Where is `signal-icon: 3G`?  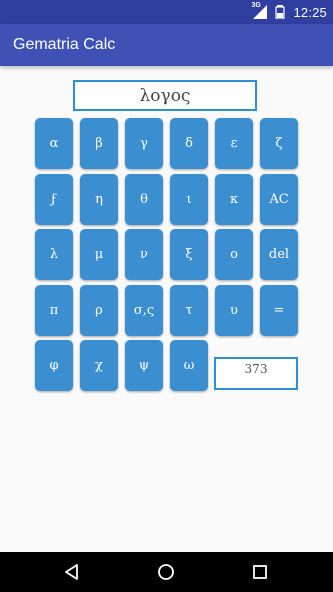
signal-icon: 3G is located at coordinates (259, 10).